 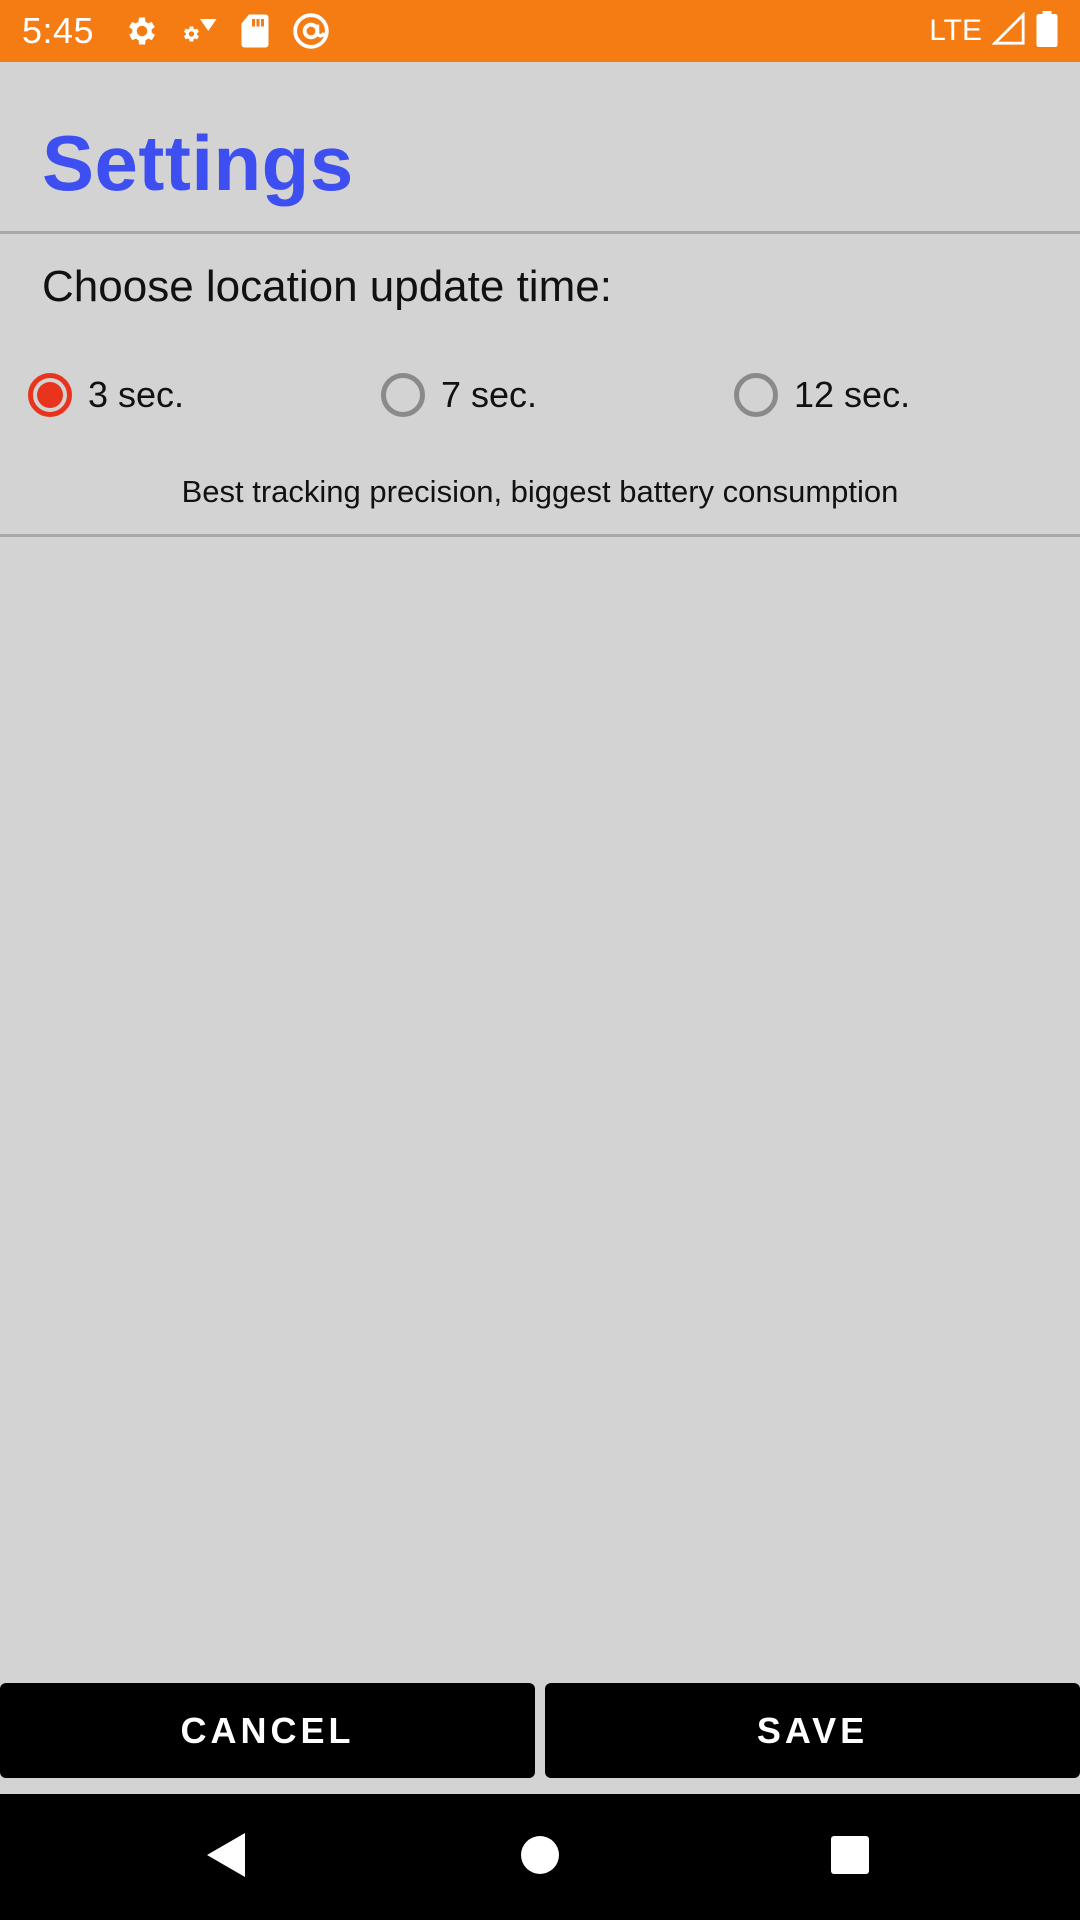 I want to click on home-icon, so click(x=540, y=1857).